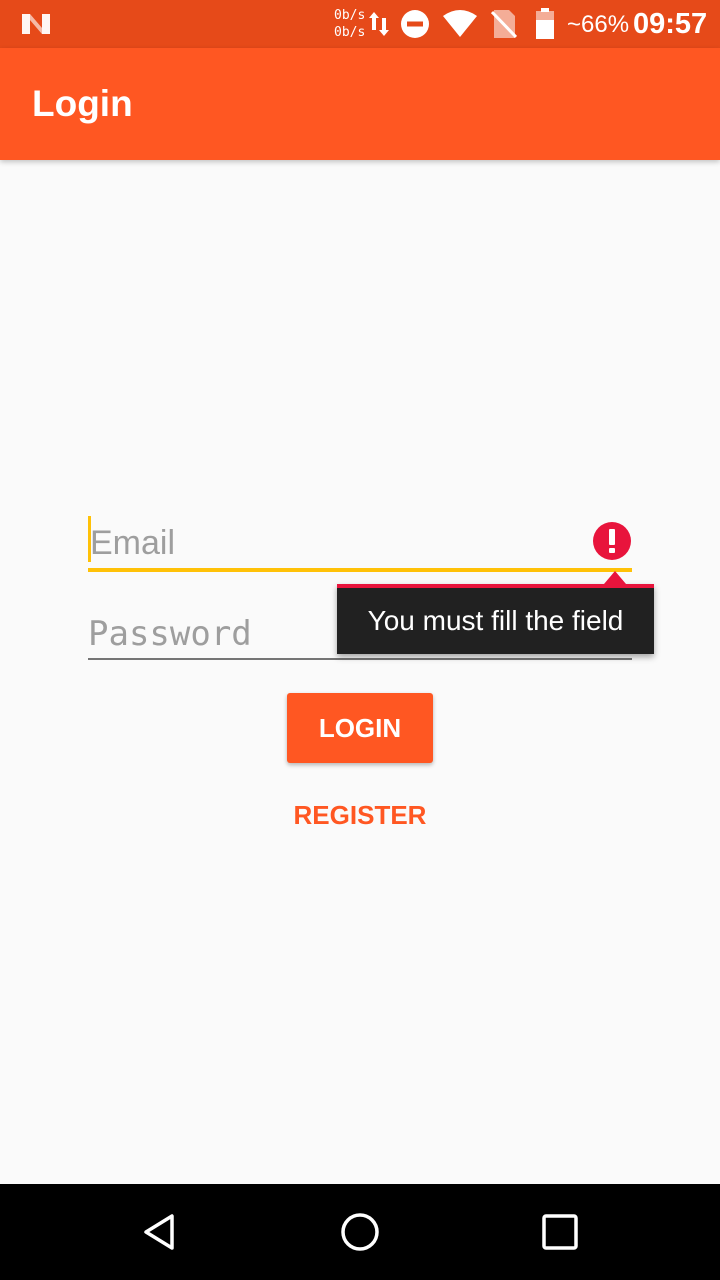 This screenshot has height=1280, width=720. I want to click on wifi-icon, so click(460, 23).